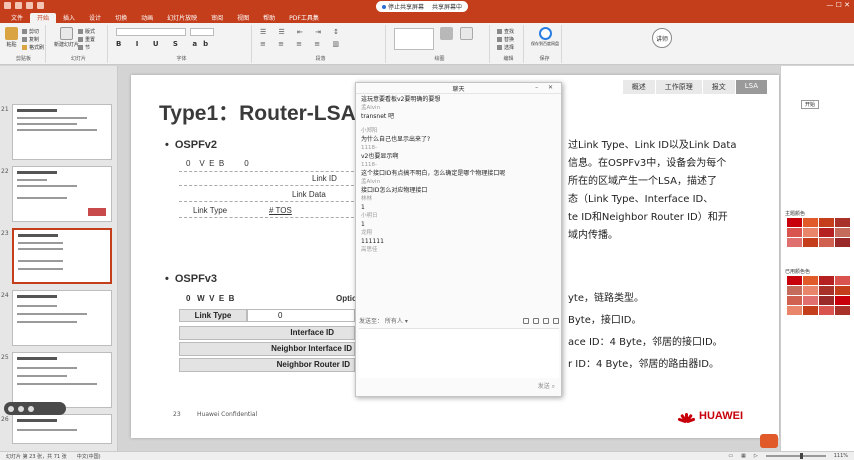 The width and height of the screenshot is (854, 460). I want to click on tab-insert: 插入, so click(69, 18).